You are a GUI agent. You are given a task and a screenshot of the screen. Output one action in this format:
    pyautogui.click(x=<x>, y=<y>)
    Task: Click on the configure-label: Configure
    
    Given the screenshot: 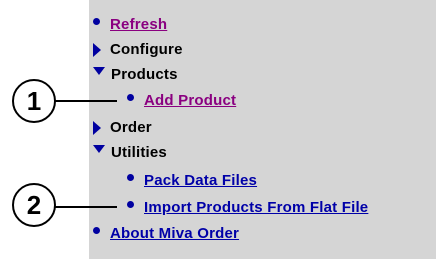 What is the action you would take?
    pyautogui.click(x=146, y=50)
    